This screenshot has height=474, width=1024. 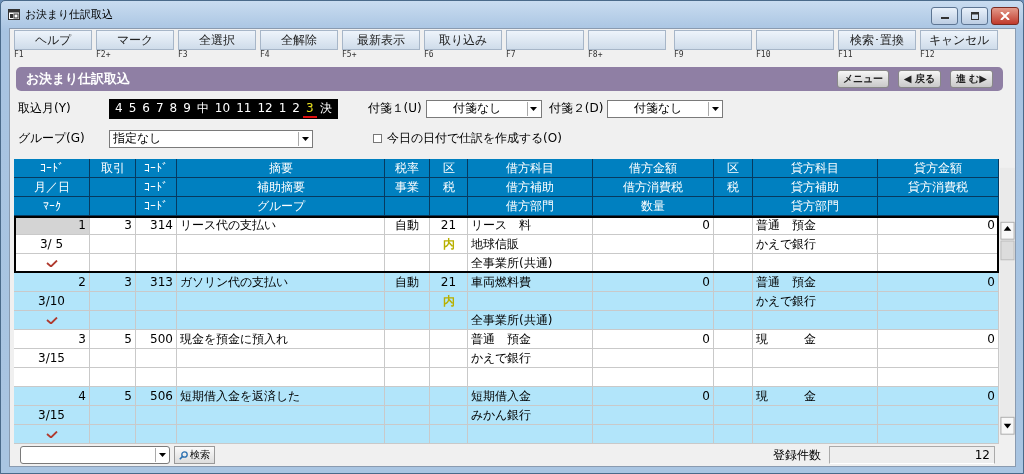 I want to click on count-field: 12, so click(x=912, y=455).